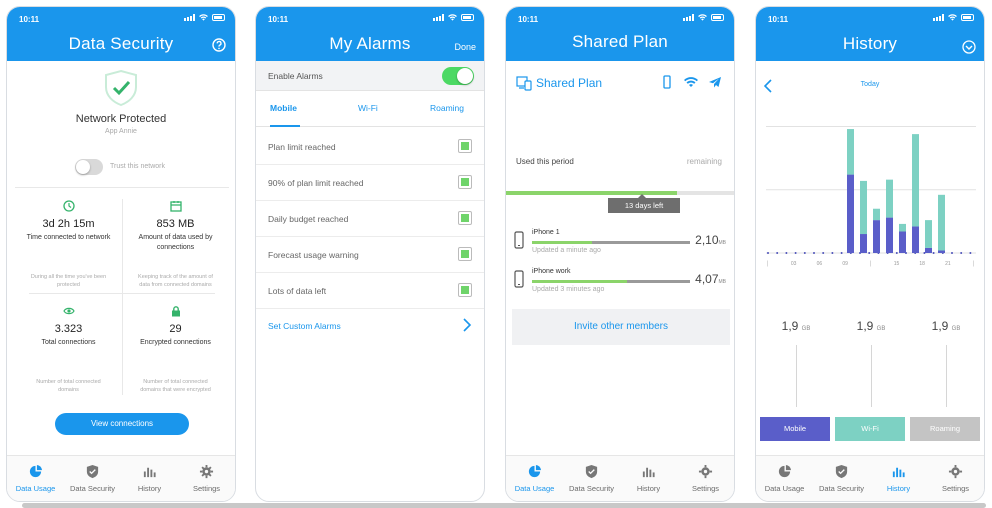 Image resolution: width=992 pixels, height=508 pixels. I want to click on airplane-icon, so click(715, 82).